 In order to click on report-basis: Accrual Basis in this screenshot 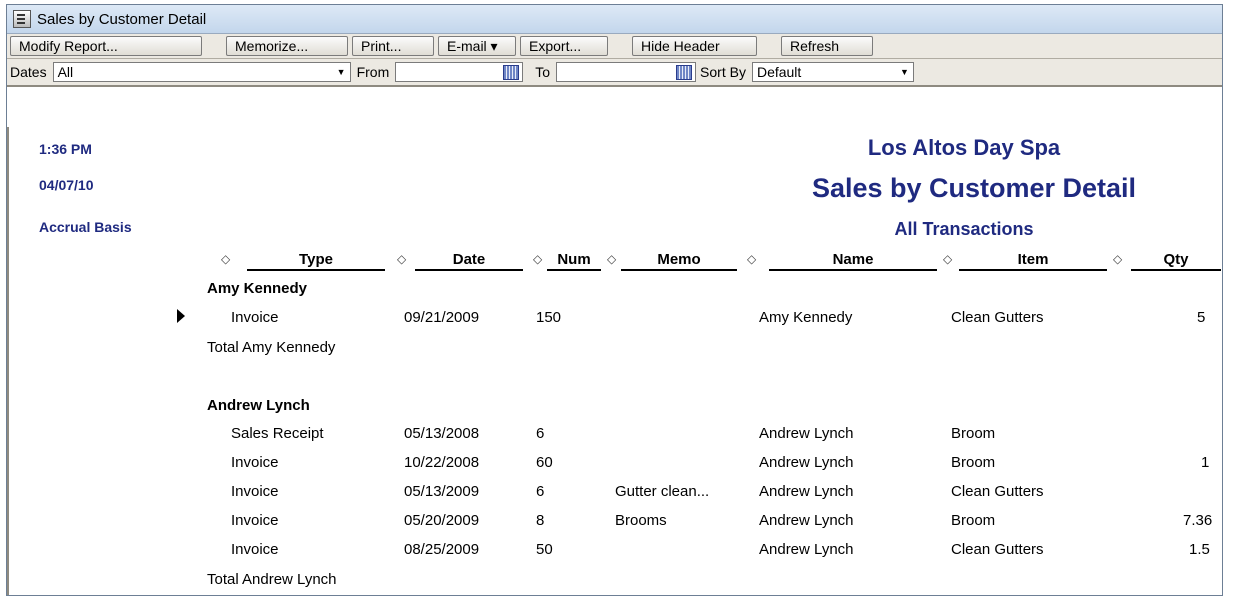, I will do `click(85, 227)`.